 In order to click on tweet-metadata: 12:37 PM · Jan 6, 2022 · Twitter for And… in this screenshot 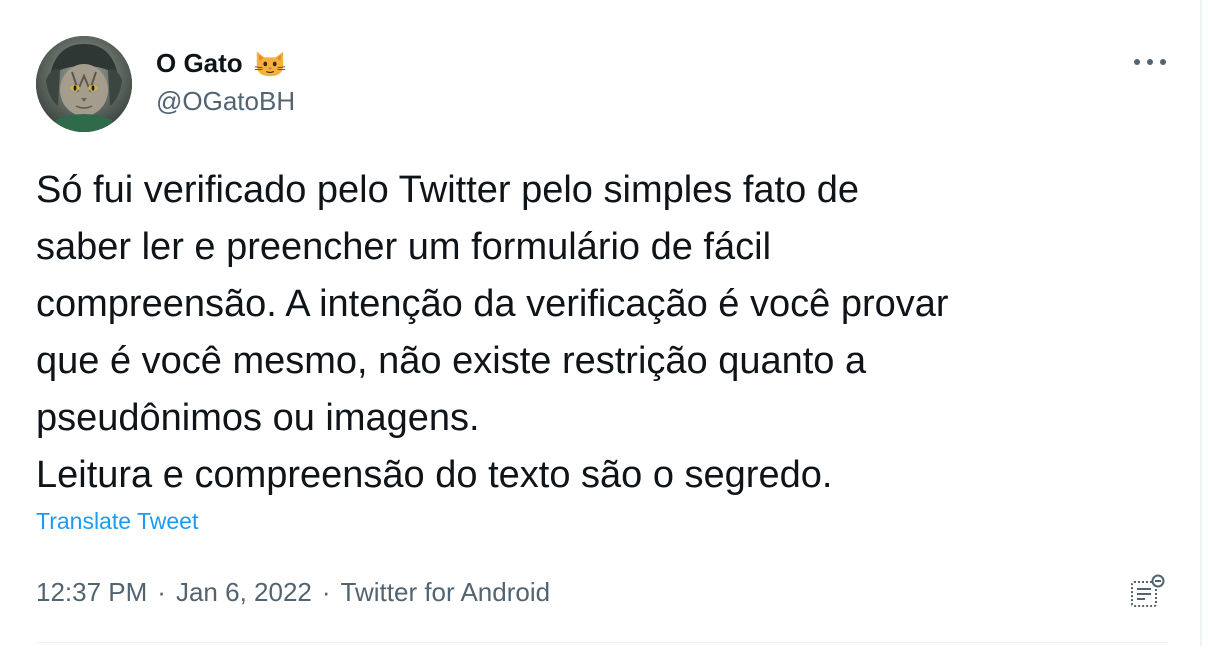, I will do `click(293, 592)`.